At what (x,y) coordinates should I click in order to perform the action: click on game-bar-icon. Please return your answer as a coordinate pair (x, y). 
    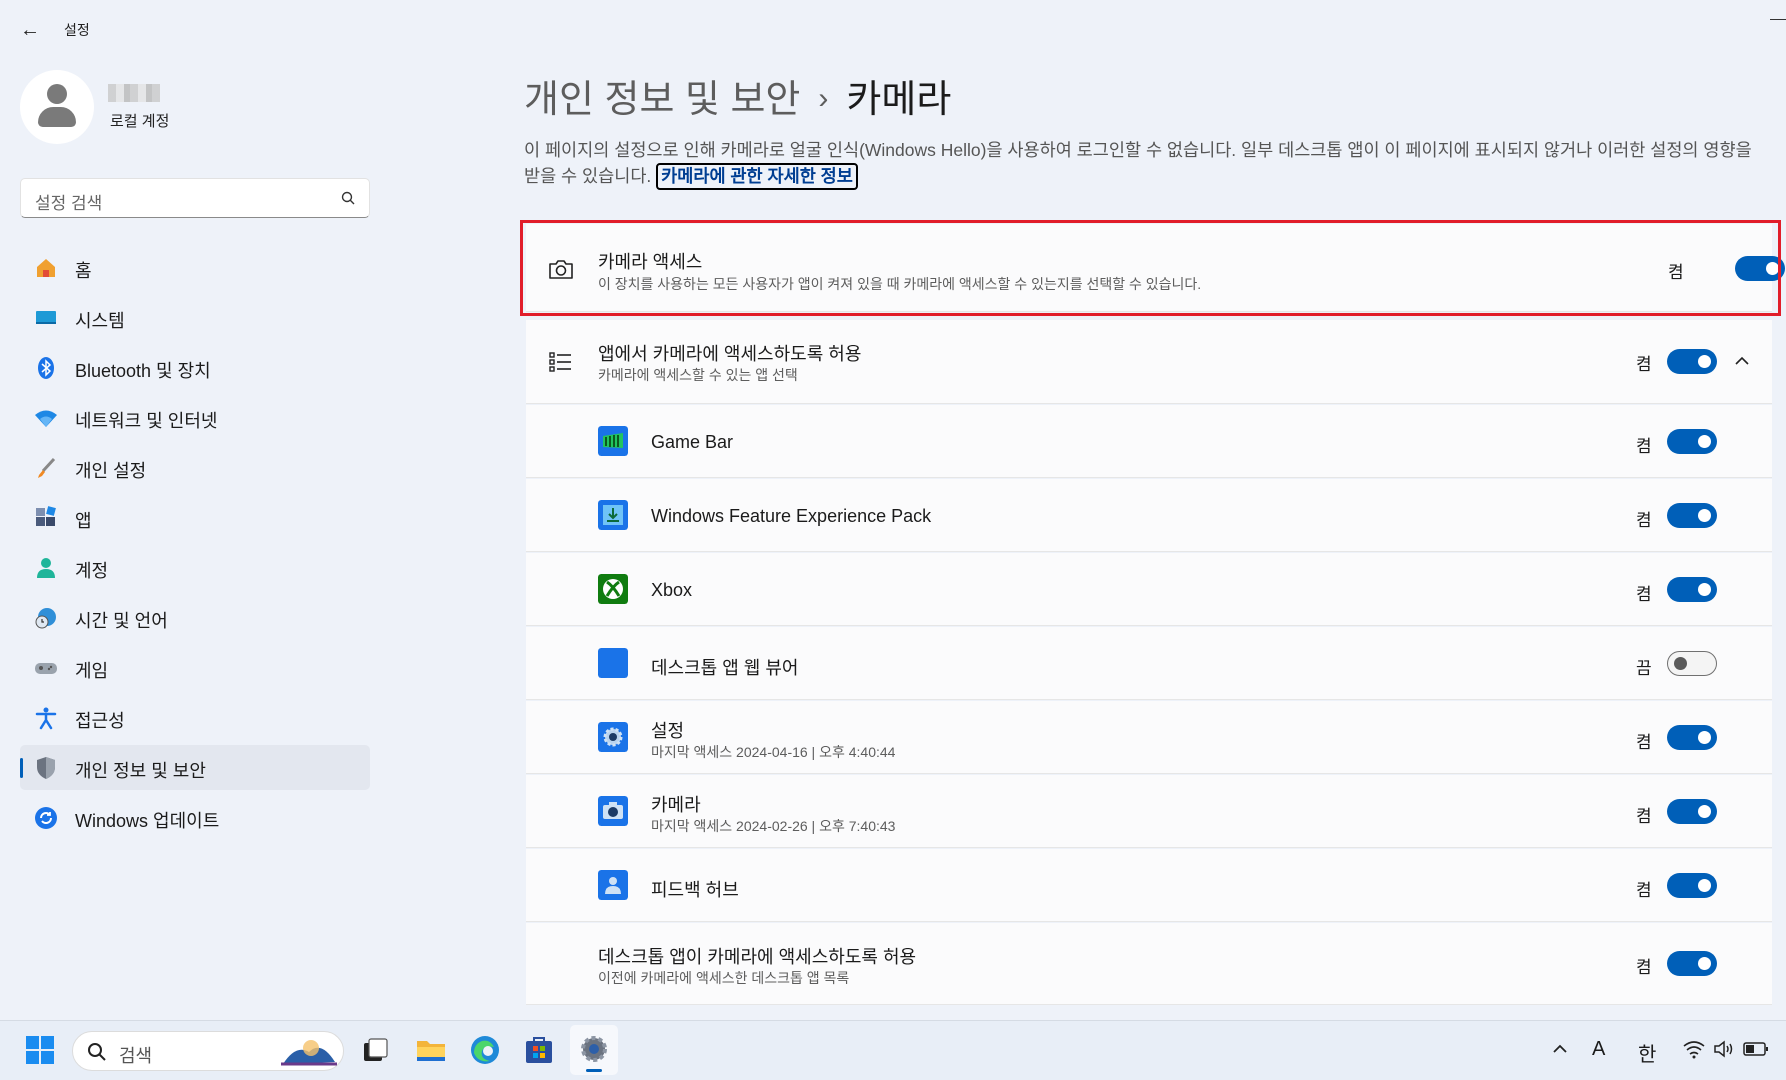
    Looking at the image, I should click on (613, 441).